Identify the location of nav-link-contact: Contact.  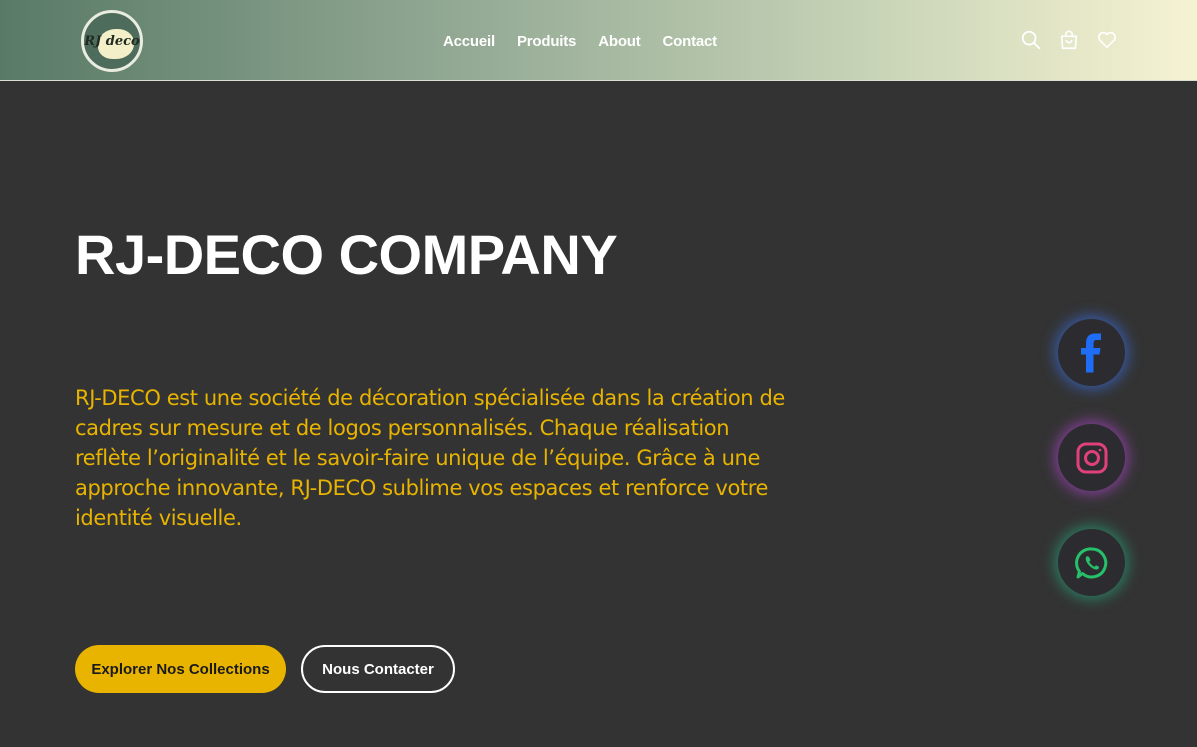
(690, 41).